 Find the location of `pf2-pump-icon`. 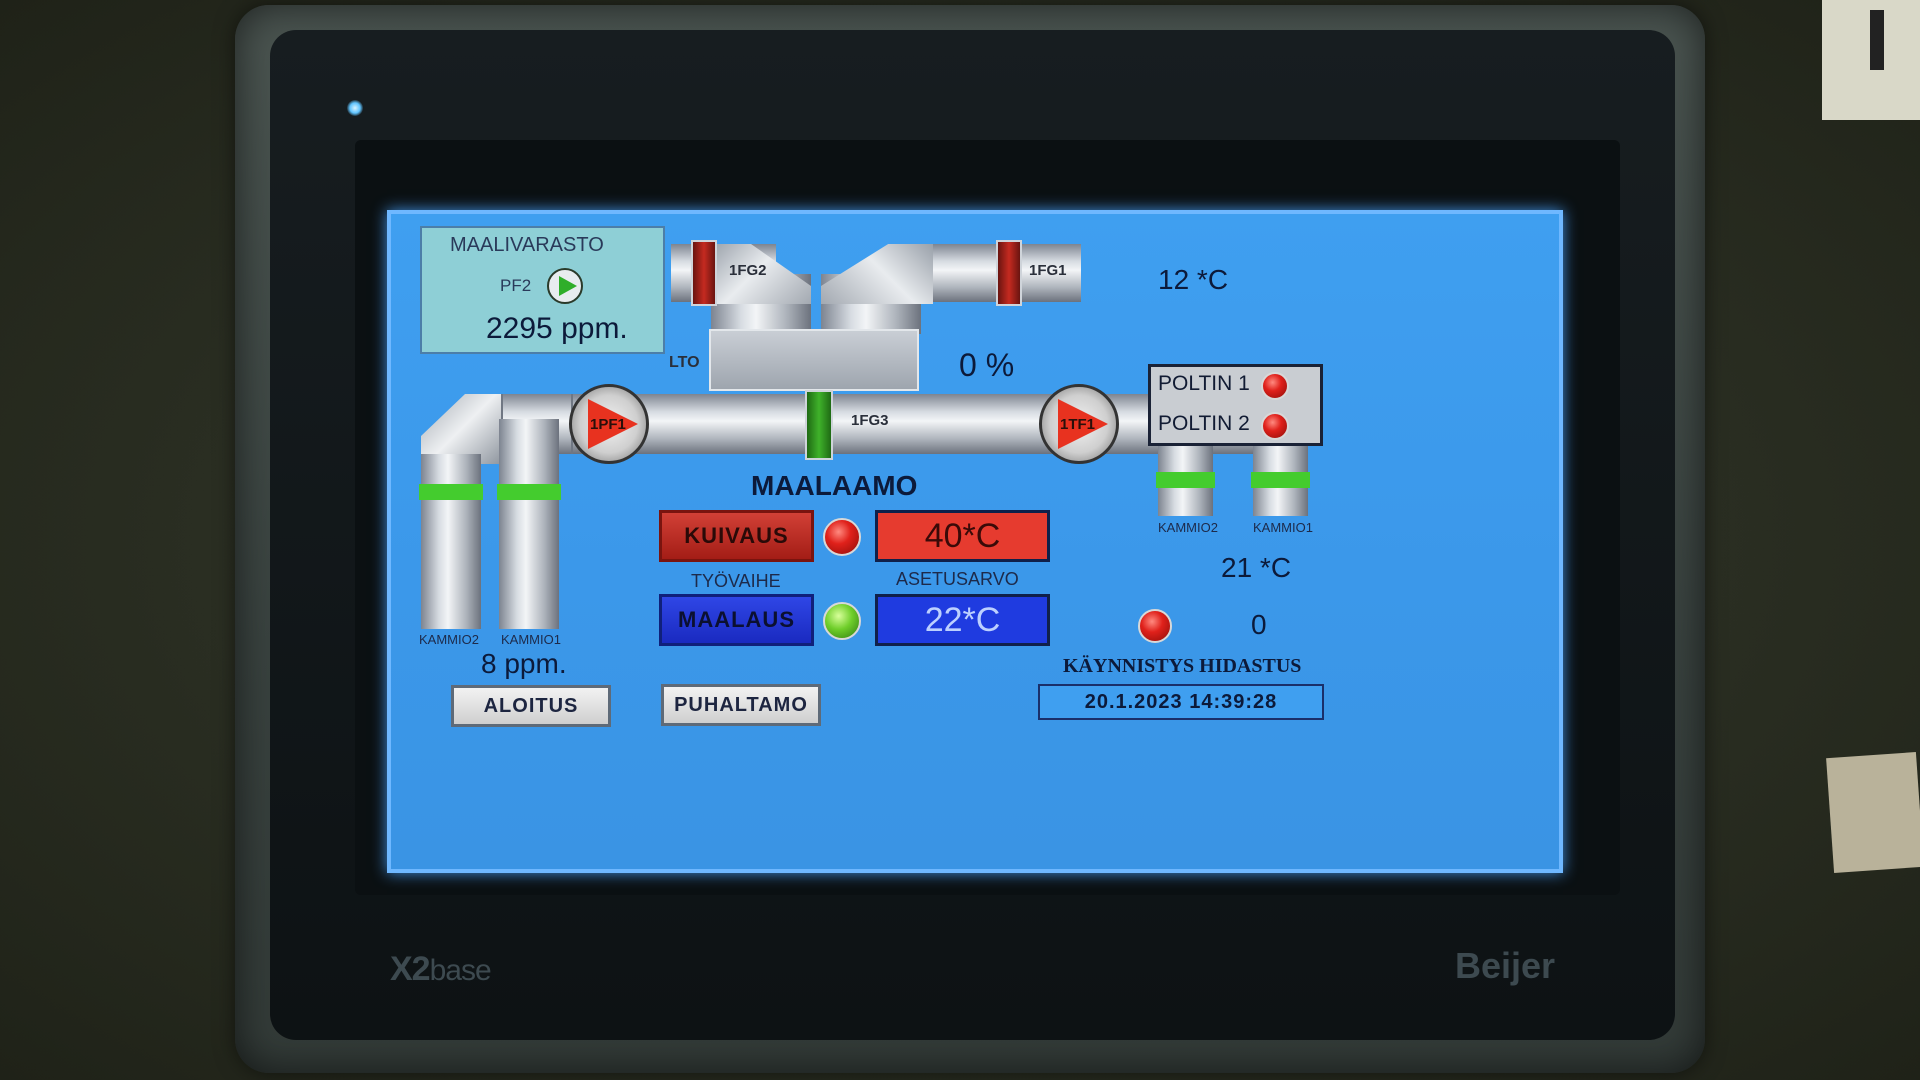

pf2-pump-icon is located at coordinates (565, 286).